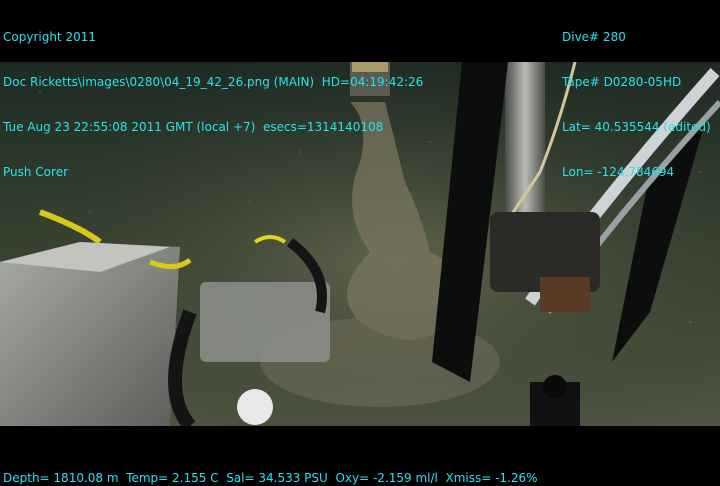  Describe the element at coordinates (618, 172) in the screenshot. I see `longitude: Lon= -124.784694` at that location.